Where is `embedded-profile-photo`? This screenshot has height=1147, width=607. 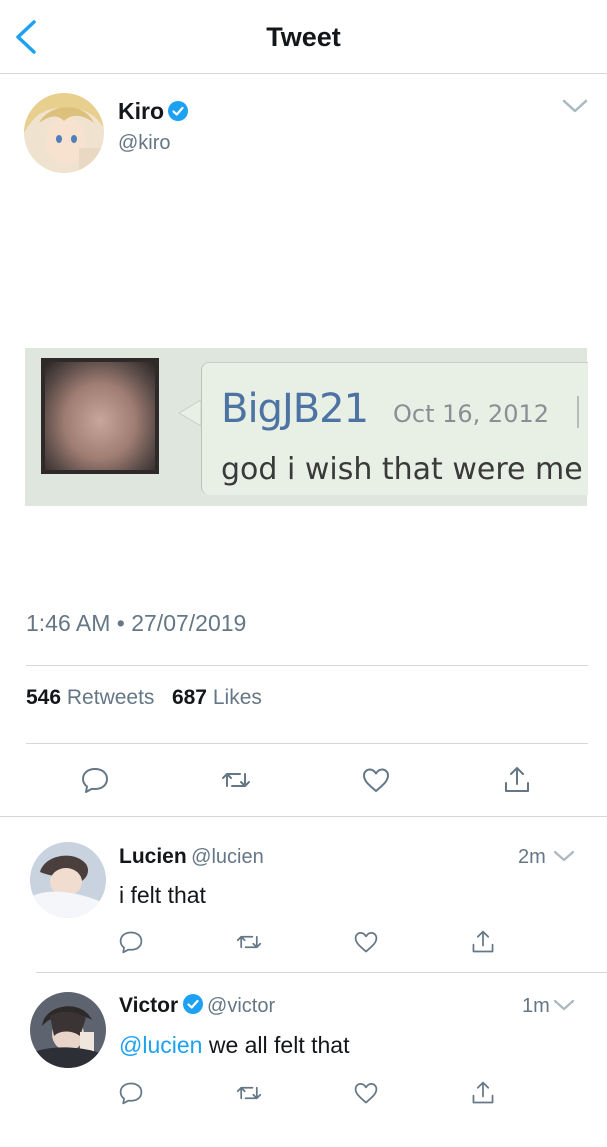
embedded-profile-photo is located at coordinates (100, 416).